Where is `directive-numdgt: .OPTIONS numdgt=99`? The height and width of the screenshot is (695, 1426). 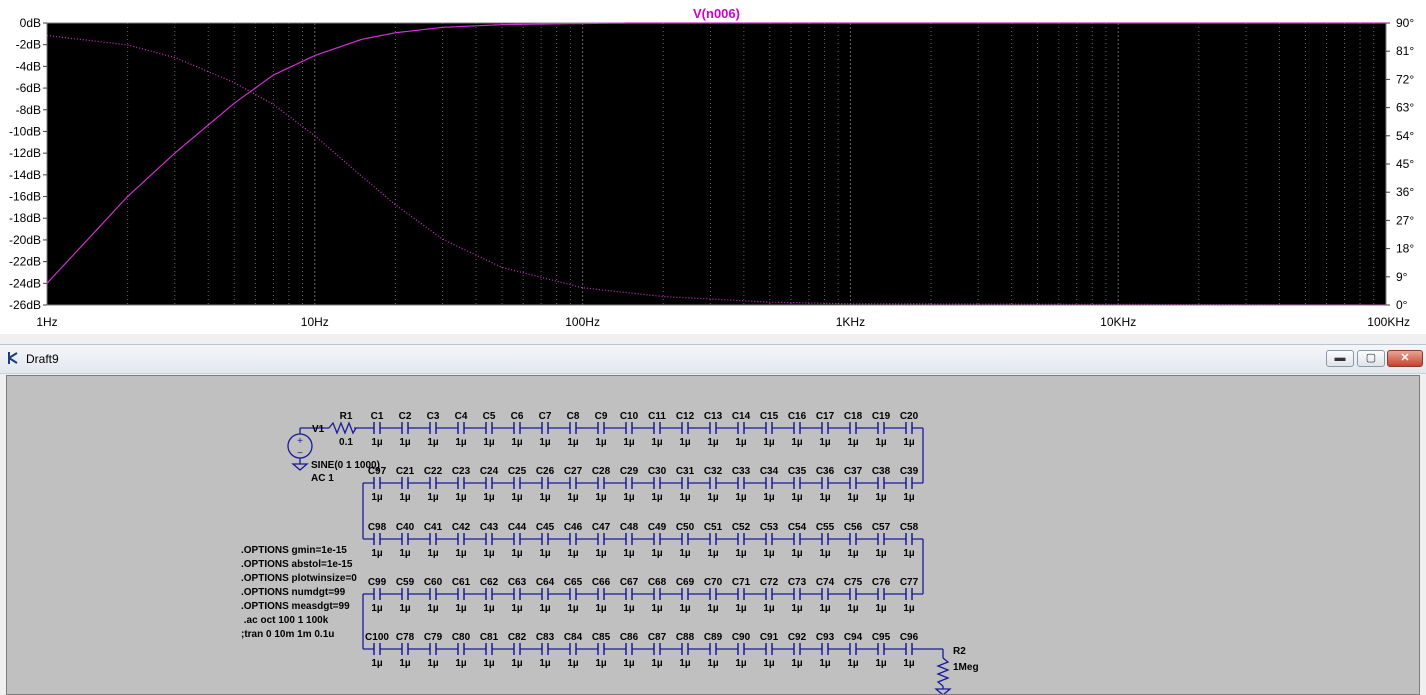 directive-numdgt: .OPTIONS numdgt=99 is located at coordinates (299, 593).